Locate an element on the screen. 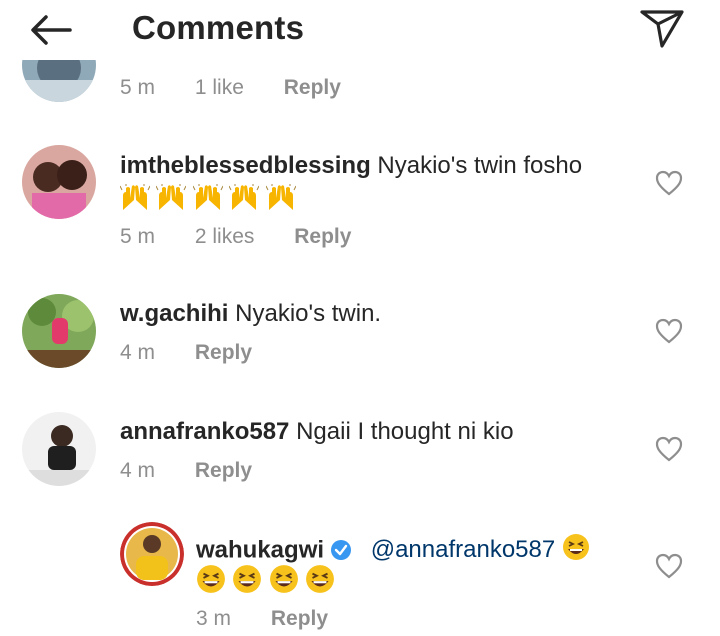  comment-text-line: w.gachihi Nyakio's twin. is located at coordinates (250, 314).